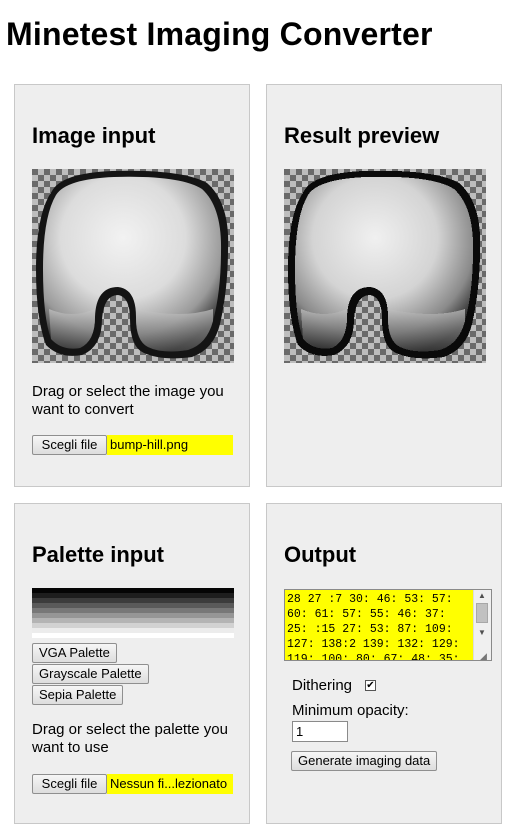 The image size is (512, 836). I want to click on result-preview-heading: Result preview, so click(362, 135).